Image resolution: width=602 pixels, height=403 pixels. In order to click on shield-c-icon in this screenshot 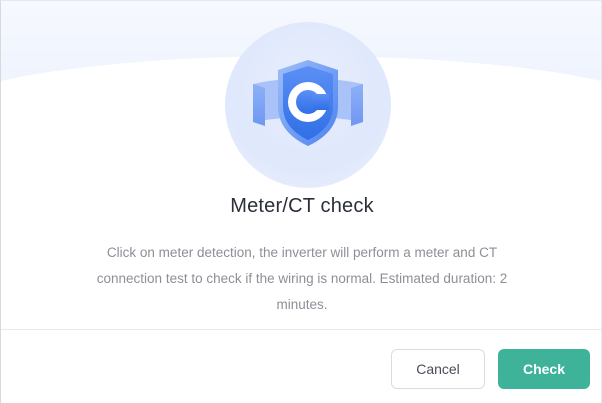, I will do `click(308, 103)`.